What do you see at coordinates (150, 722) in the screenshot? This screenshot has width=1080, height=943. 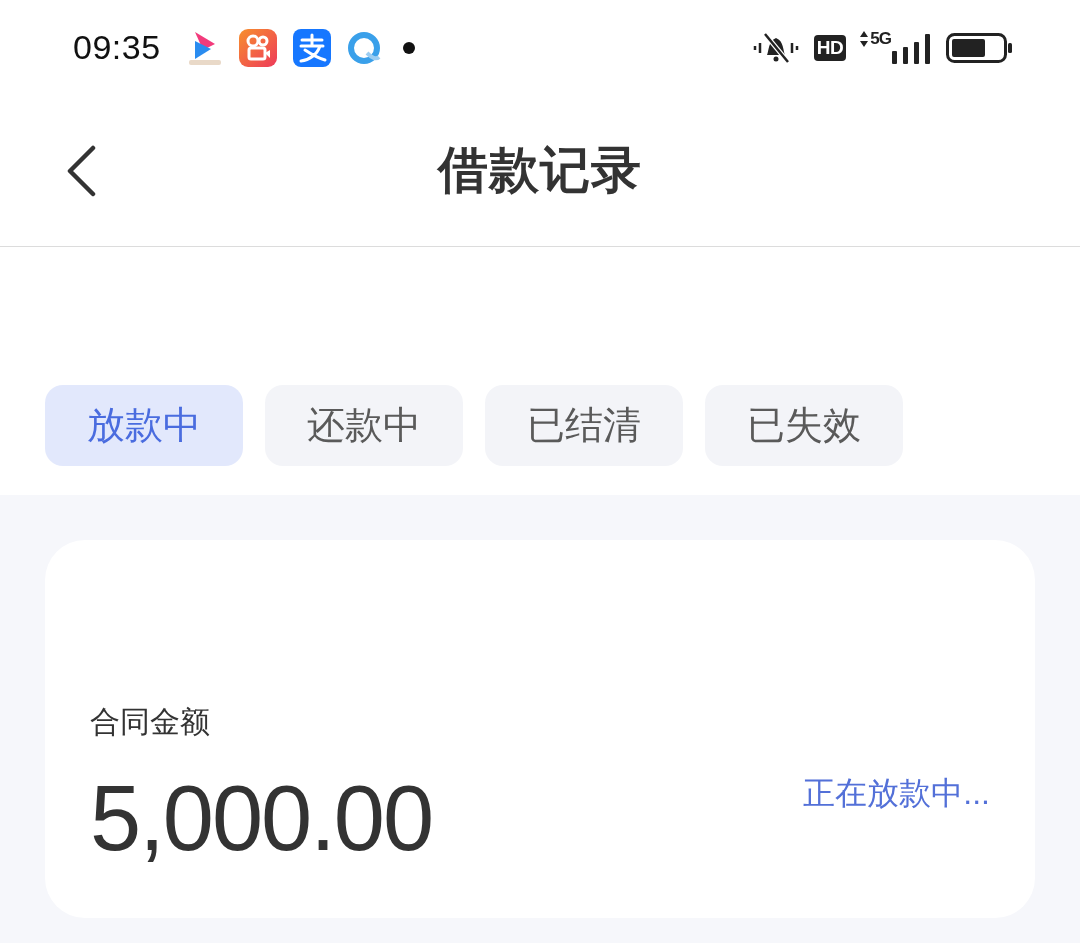 I see `amount-label: 合同金额` at bounding box center [150, 722].